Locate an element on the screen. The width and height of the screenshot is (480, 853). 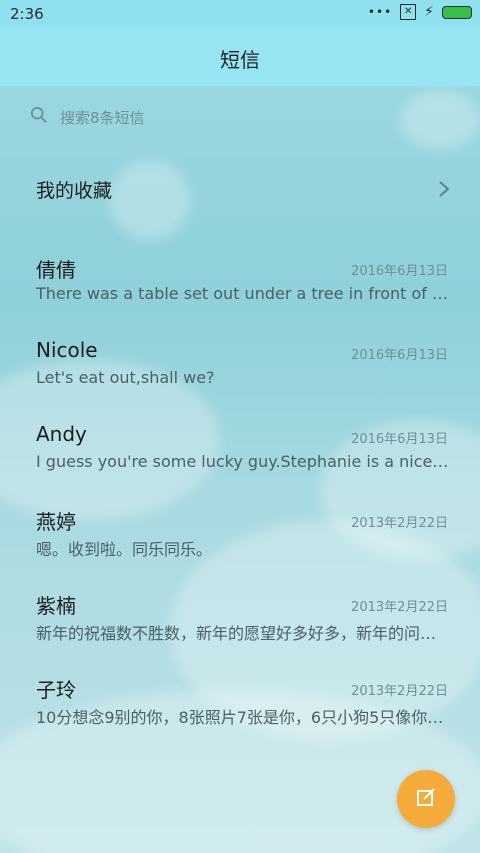
message-sender: 燕婷 is located at coordinates (56, 522).